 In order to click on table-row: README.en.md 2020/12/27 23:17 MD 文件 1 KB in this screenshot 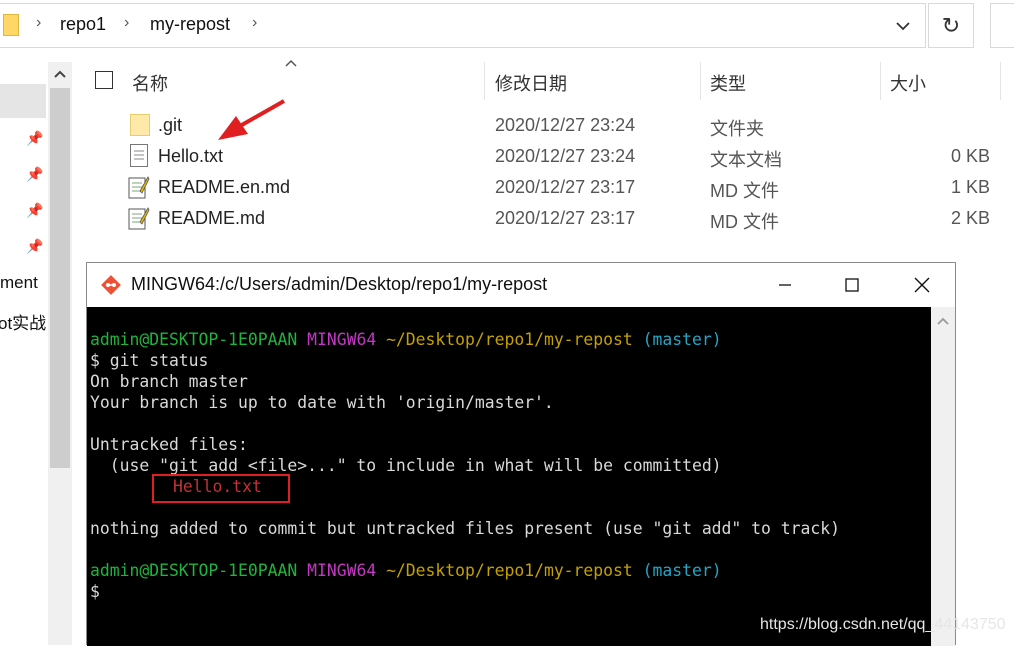, I will do `click(545, 188)`.